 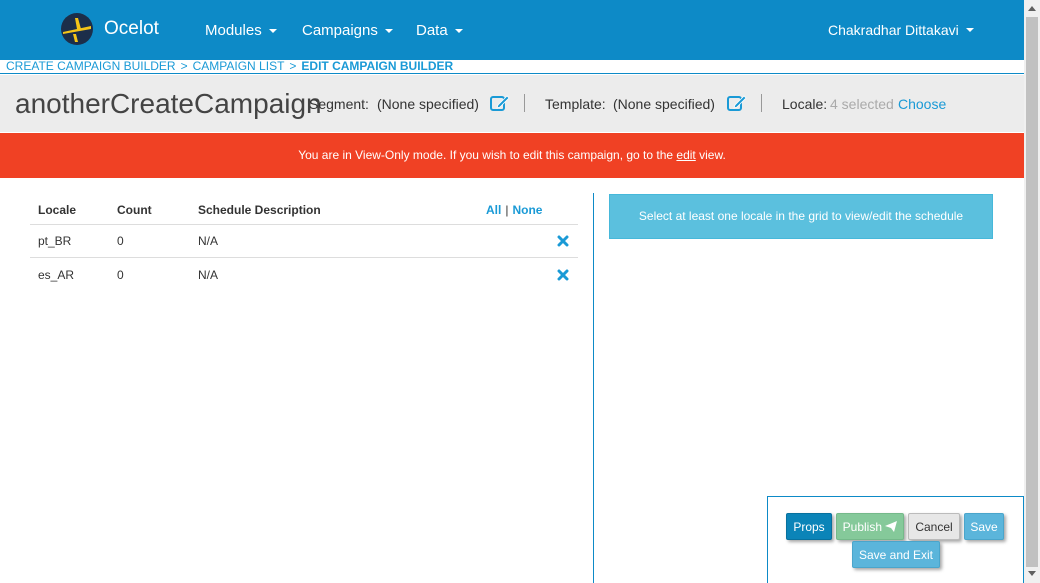 I want to click on table-row: pt_BR 0 N/A, so click(x=304, y=241).